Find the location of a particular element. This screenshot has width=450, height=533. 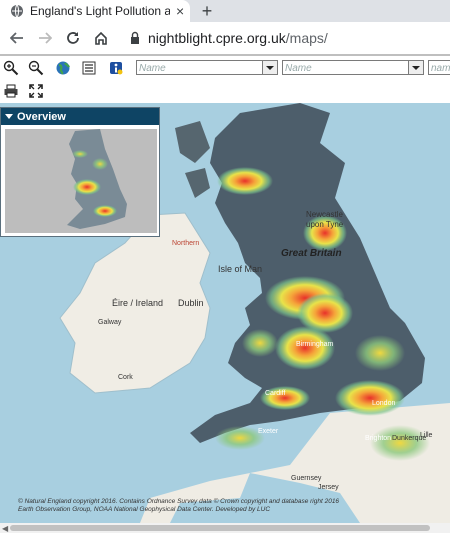

new-tab-button: + is located at coordinates (207, 11).